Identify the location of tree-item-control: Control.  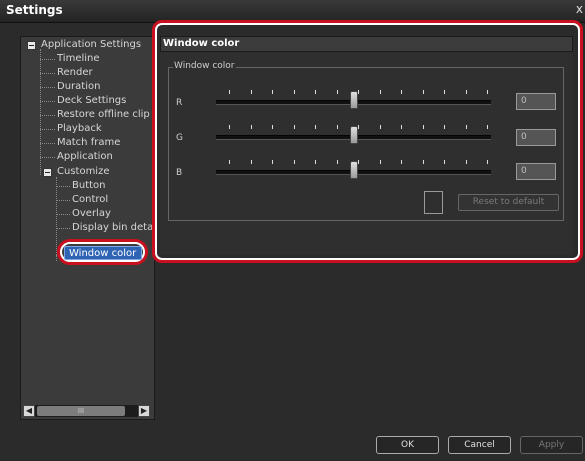
(90, 200).